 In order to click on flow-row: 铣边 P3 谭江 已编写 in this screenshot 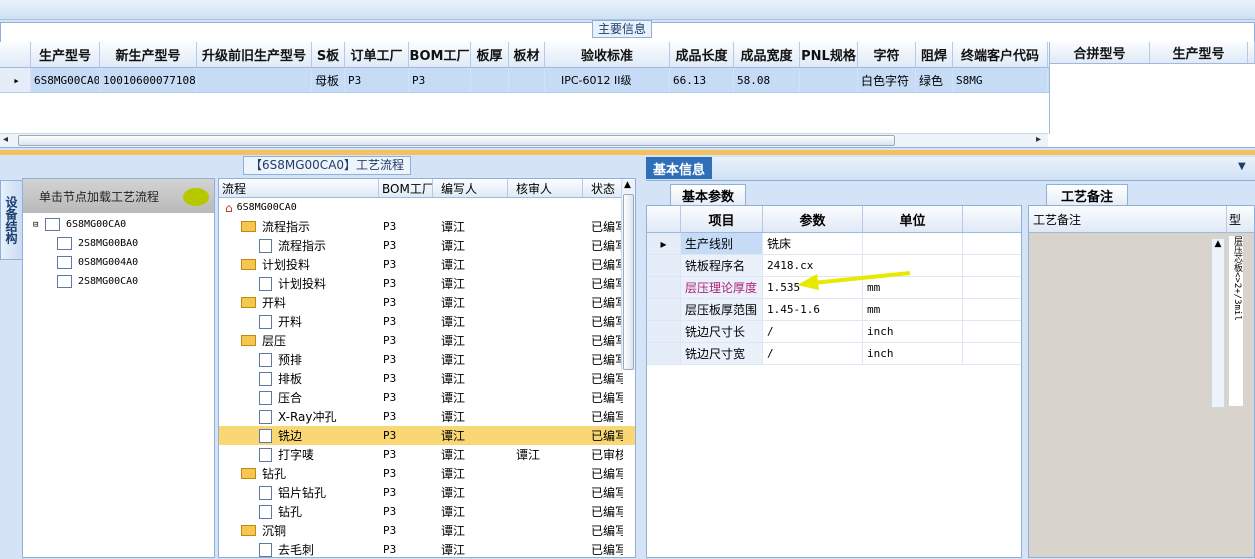, I will do `click(427, 435)`.